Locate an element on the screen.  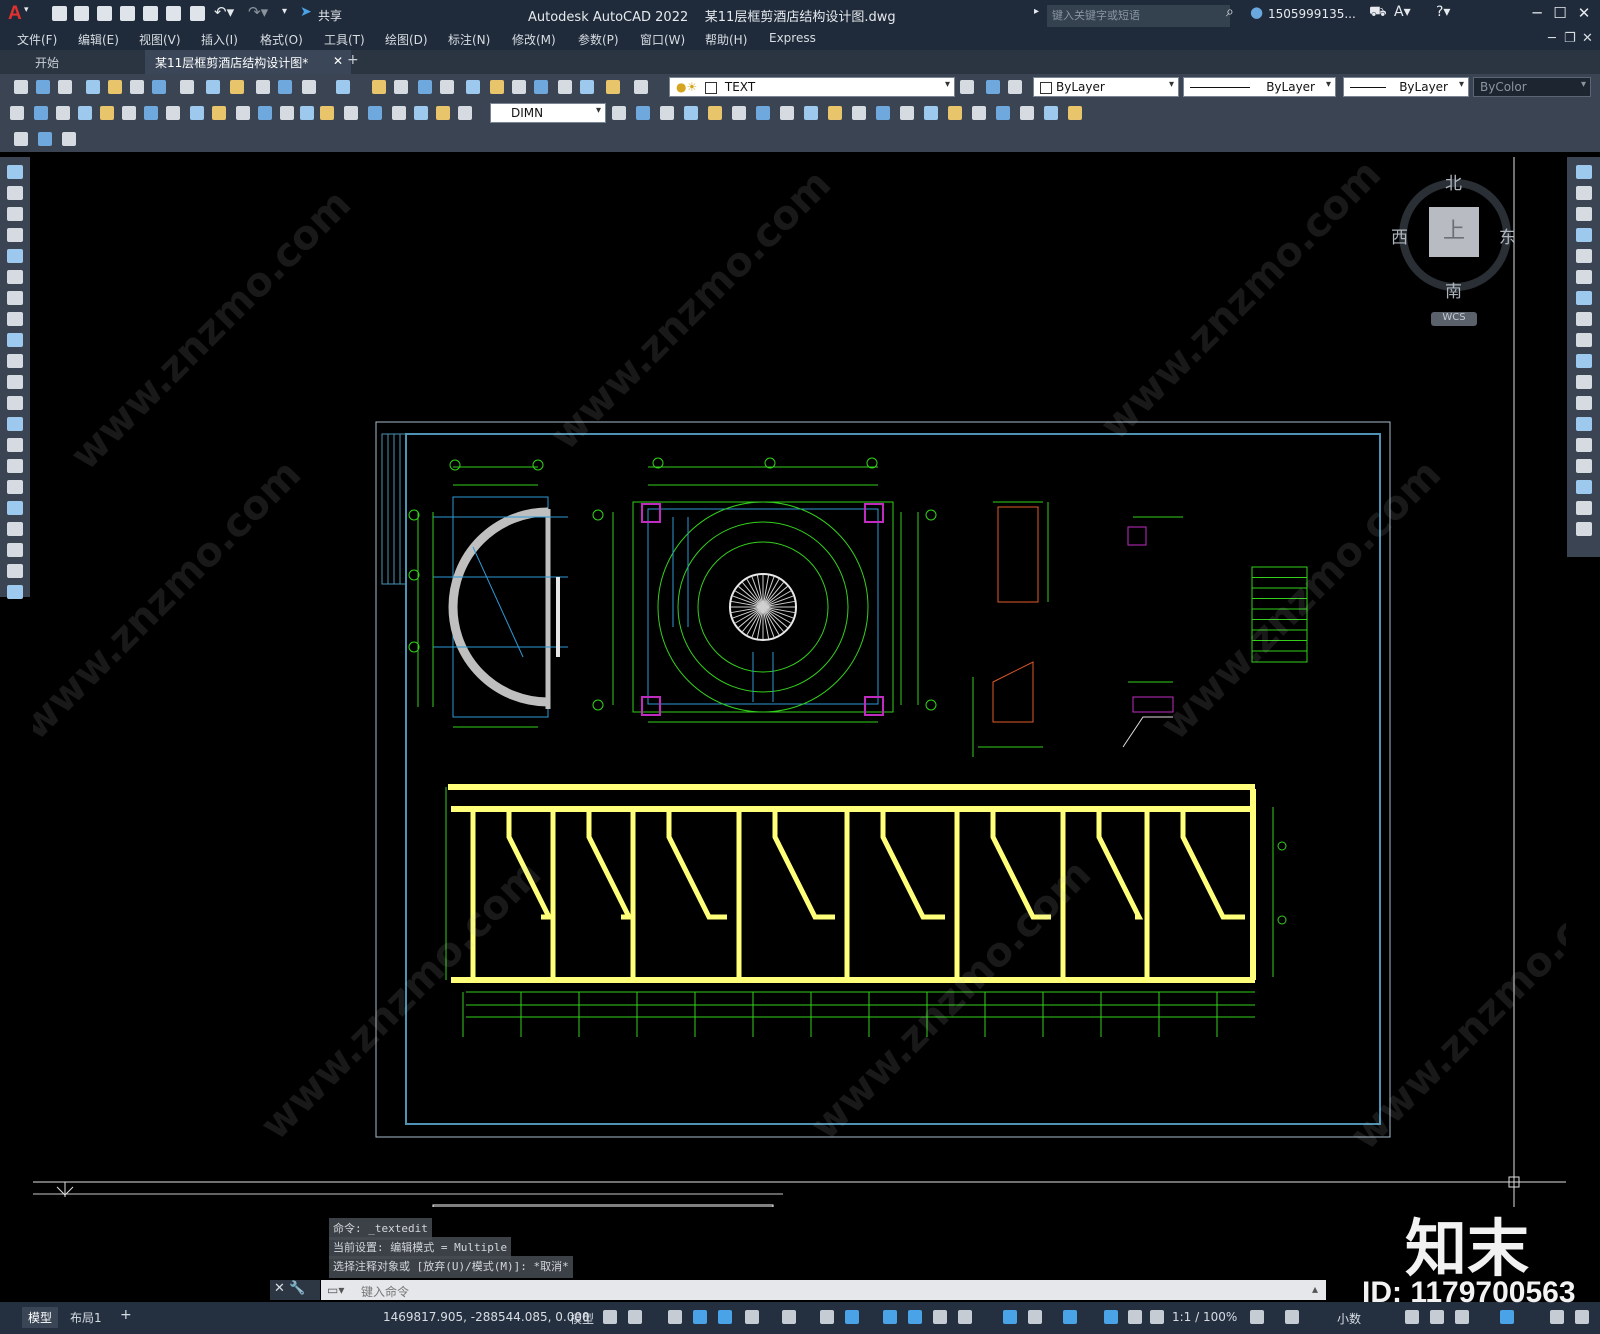
express-edit-icon is located at coordinates (21, 139).